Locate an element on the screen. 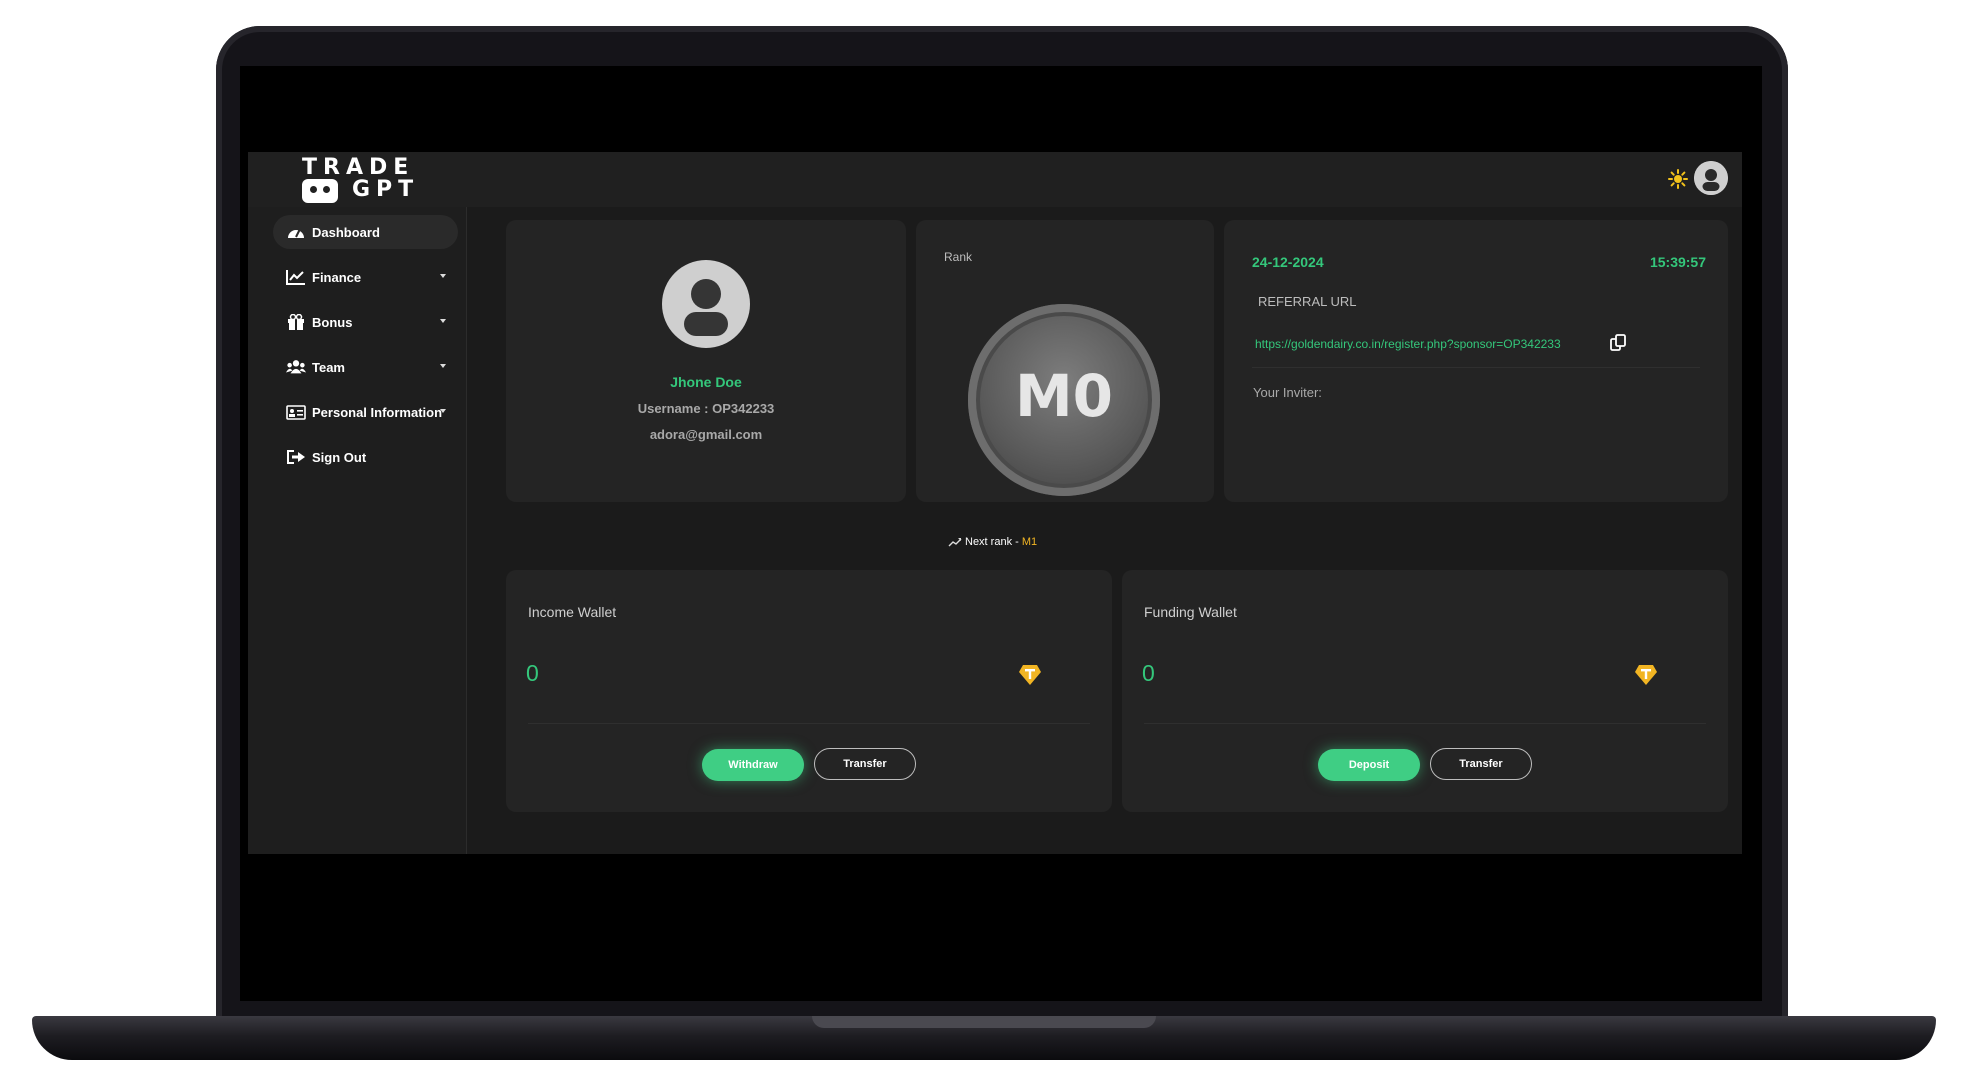  logo-text-line1: TRADE is located at coordinates (358, 167).